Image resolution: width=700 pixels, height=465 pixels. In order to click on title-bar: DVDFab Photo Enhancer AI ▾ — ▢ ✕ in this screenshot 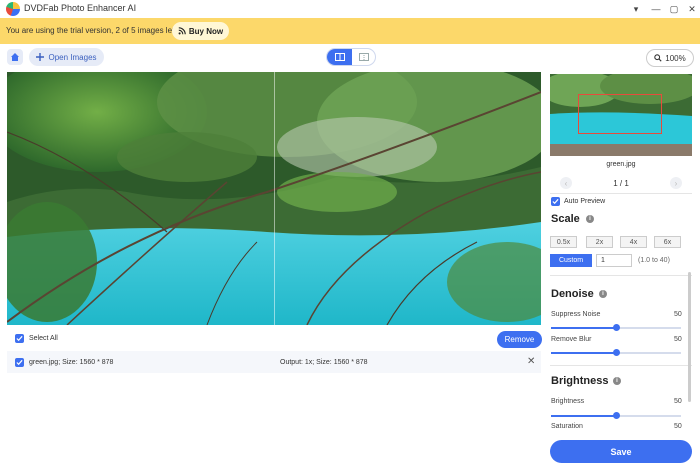, I will do `click(350, 9)`.